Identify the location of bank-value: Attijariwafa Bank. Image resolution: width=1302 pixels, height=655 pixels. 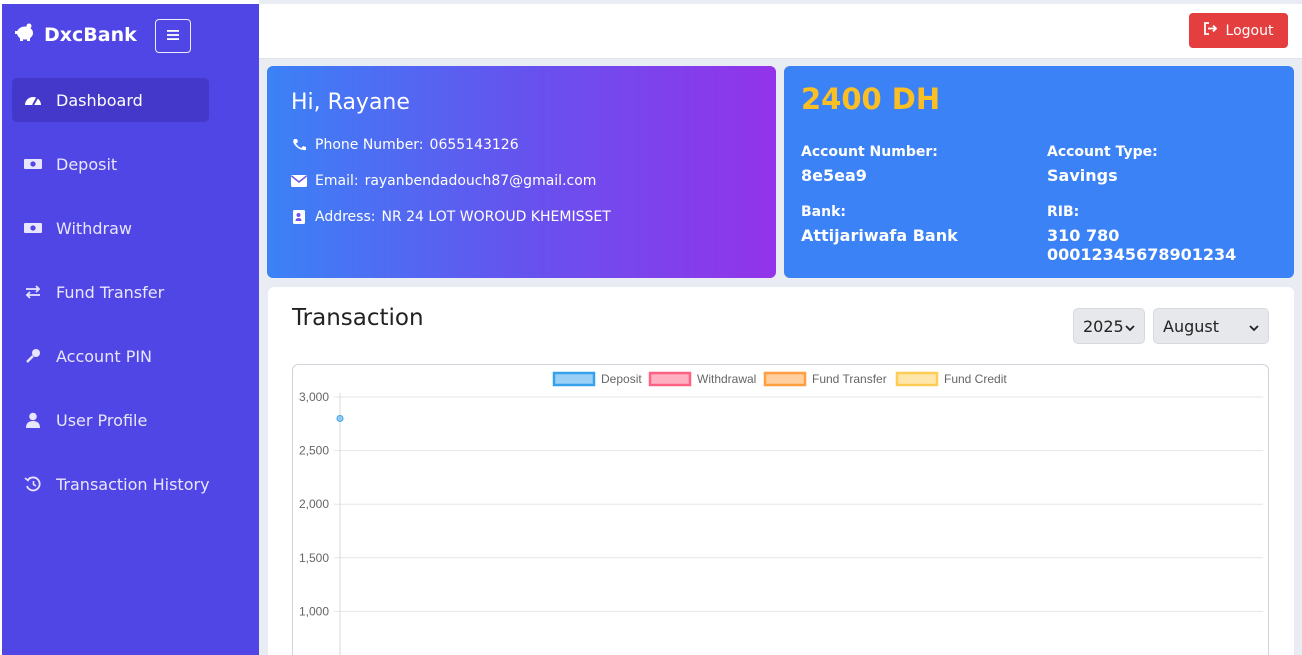
(879, 235).